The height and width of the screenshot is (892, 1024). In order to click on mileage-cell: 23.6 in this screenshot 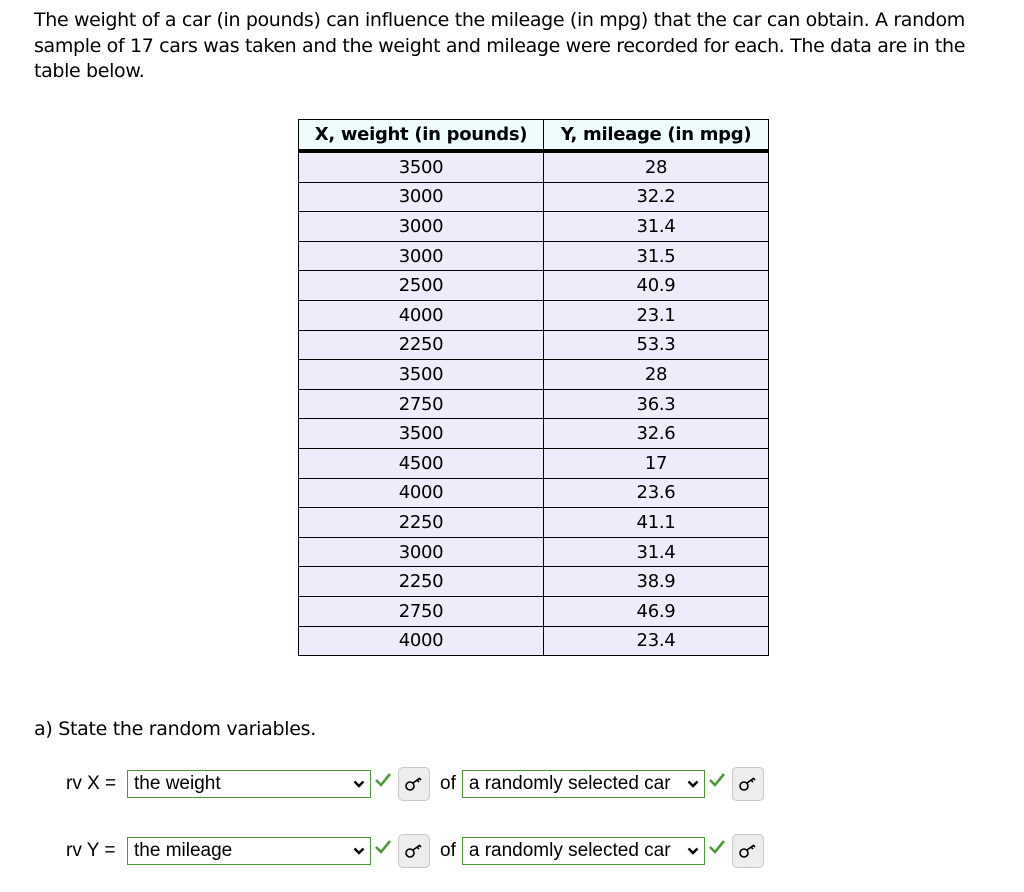, I will do `click(656, 493)`.